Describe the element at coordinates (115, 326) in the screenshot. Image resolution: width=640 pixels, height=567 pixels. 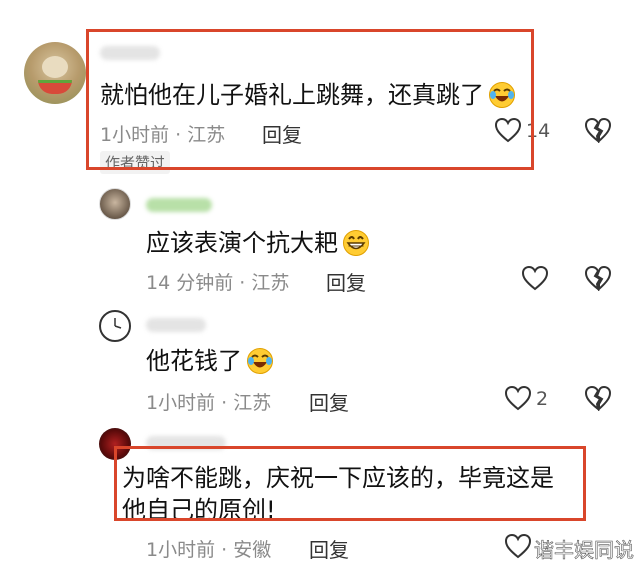
I see `clock-avatar` at that location.